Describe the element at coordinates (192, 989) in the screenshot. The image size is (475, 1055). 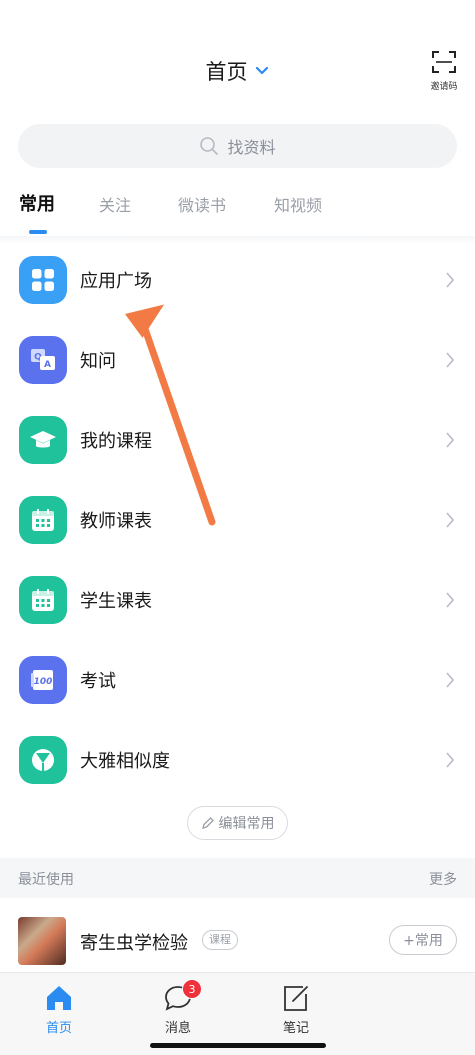
I see `message-badge: 3` at that location.